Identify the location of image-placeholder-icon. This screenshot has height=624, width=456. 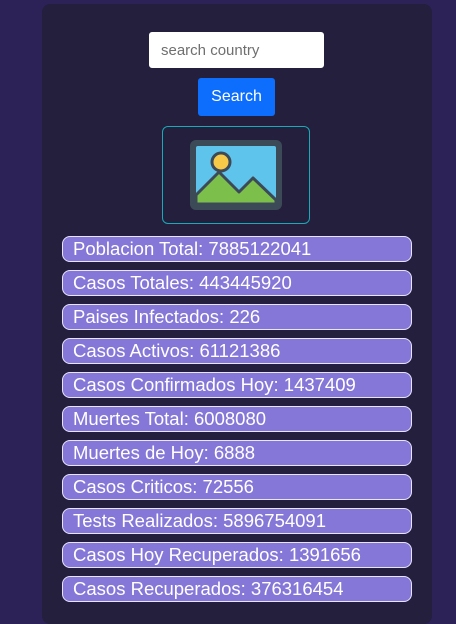
(236, 175).